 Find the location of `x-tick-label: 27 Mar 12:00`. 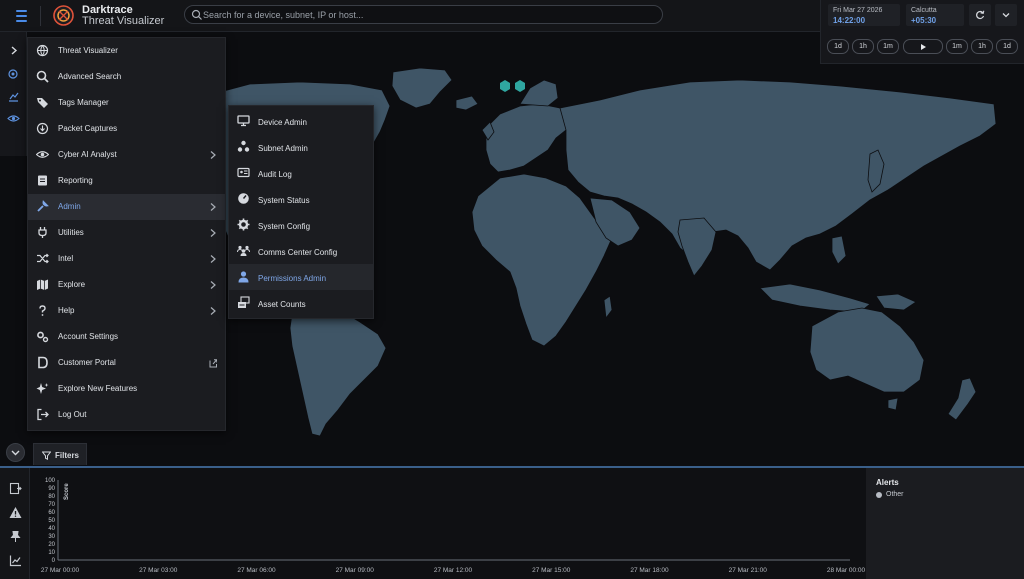

x-tick-label: 27 Mar 12:00 is located at coordinates (453, 570).